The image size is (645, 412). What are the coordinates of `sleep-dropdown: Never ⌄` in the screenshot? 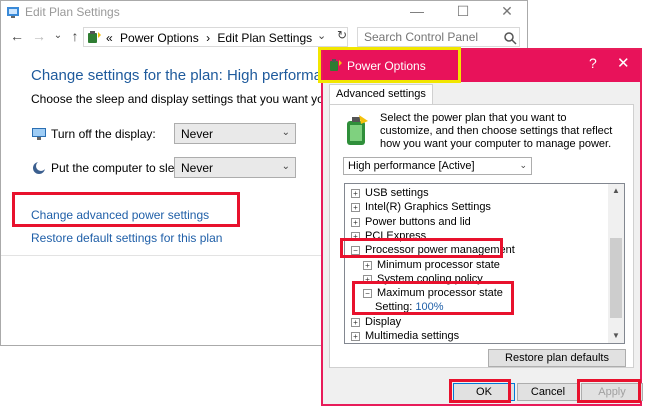 It's located at (235, 167).